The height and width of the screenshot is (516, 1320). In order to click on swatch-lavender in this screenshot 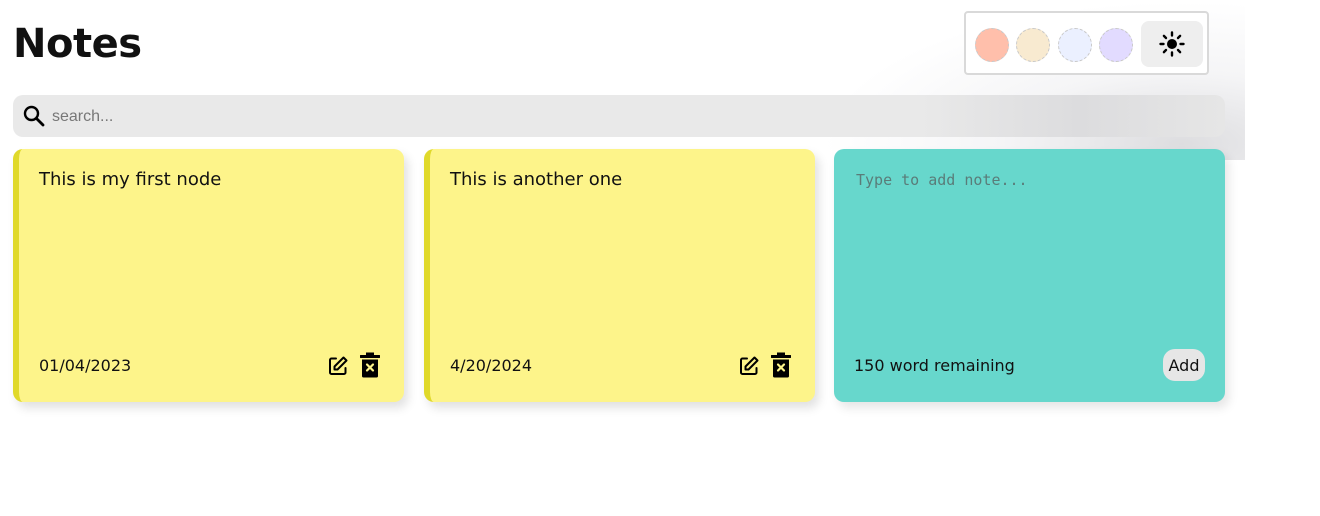, I will do `click(1116, 45)`.